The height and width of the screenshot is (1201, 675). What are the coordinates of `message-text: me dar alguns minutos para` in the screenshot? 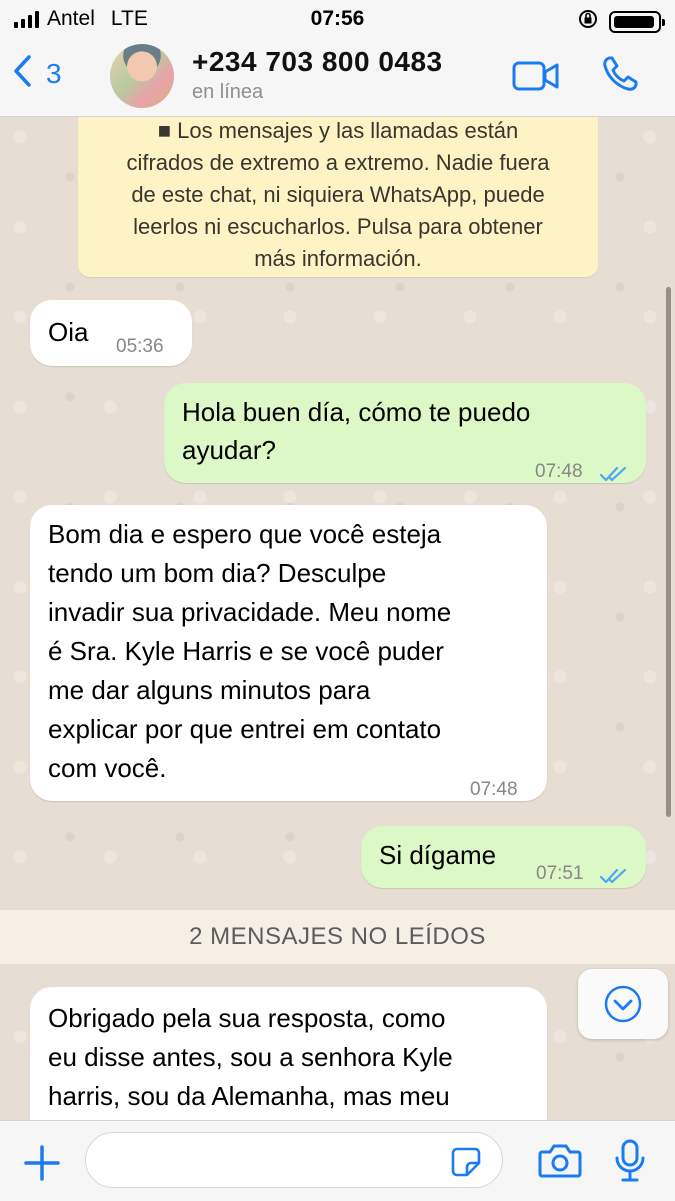 It's located at (209, 690).